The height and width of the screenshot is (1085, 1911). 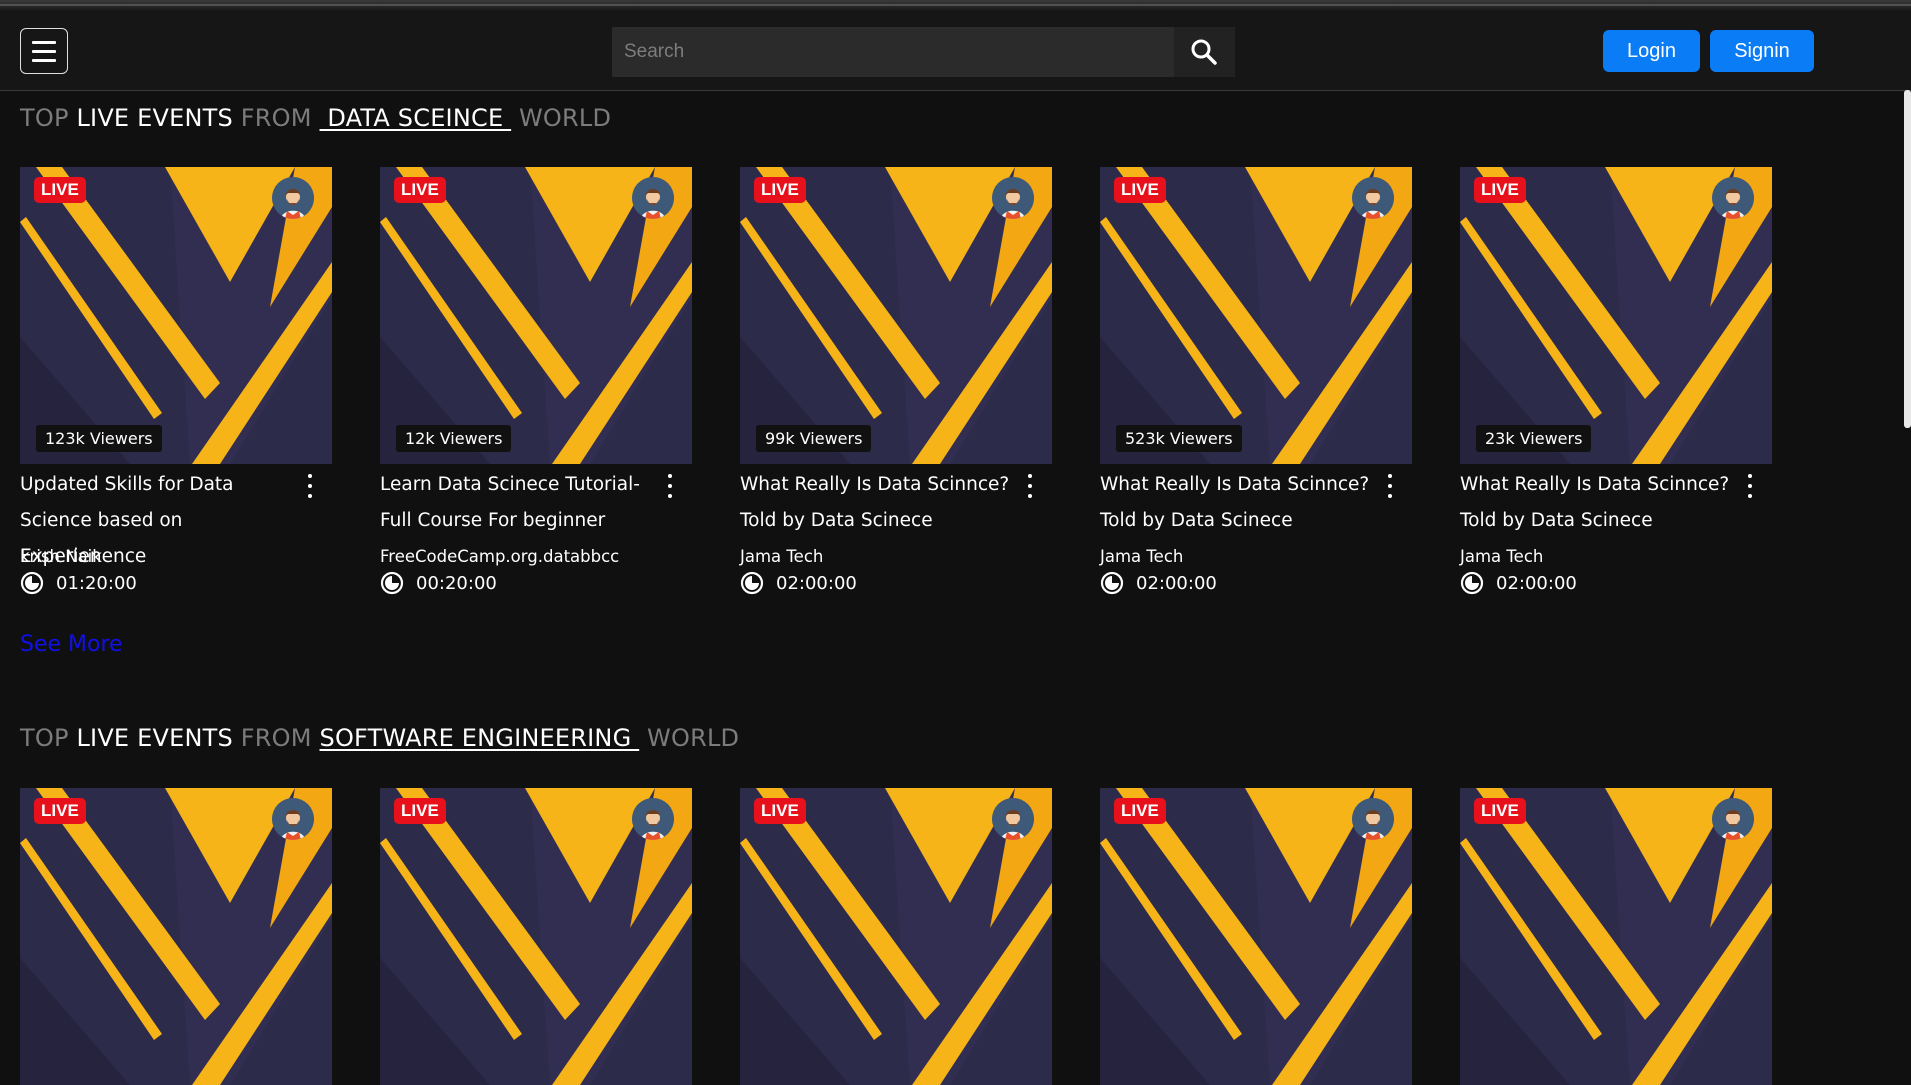 I want to click on search-icon, so click(x=1204, y=52).